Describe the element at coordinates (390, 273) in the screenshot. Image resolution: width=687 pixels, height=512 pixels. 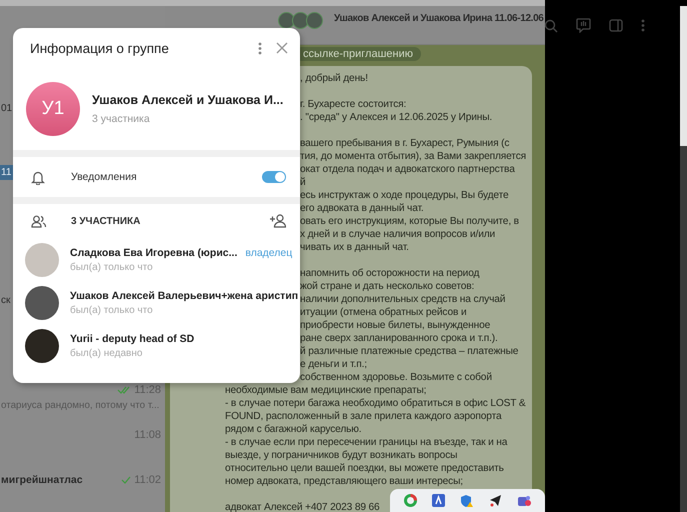
I see `message-line: напомнить об осторожности на период` at that location.